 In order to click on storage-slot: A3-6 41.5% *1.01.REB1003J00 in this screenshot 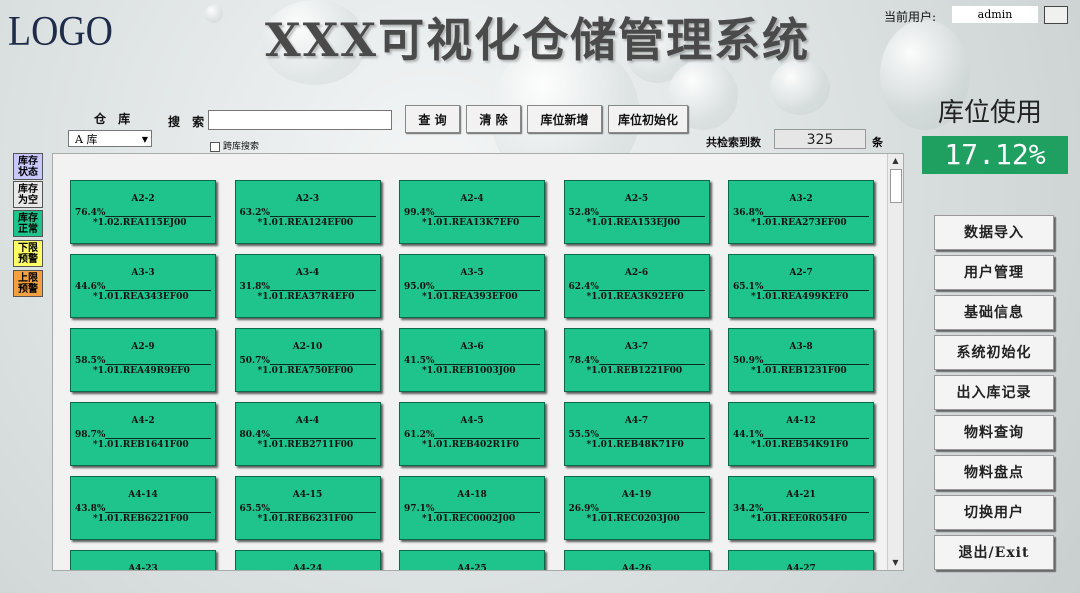, I will do `click(472, 360)`.